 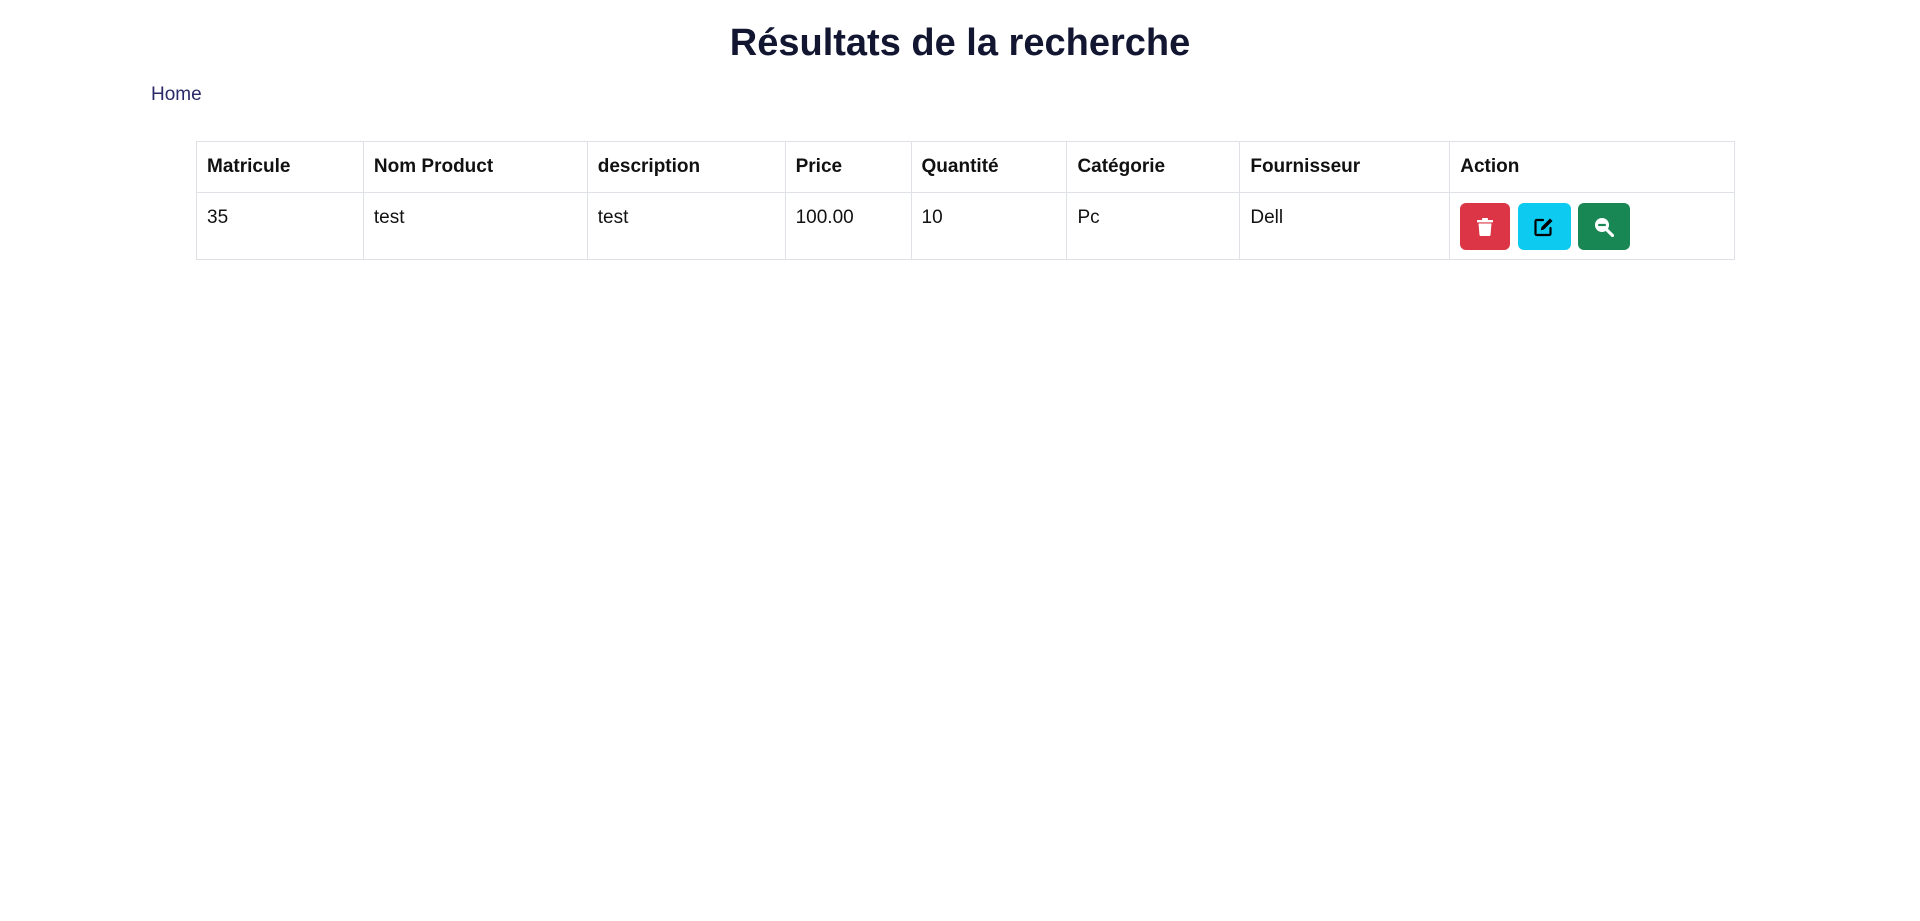 What do you see at coordinates (848, 167) in the screenshot?
I see `column-header-price: Price` at bounding box center [848, 167].